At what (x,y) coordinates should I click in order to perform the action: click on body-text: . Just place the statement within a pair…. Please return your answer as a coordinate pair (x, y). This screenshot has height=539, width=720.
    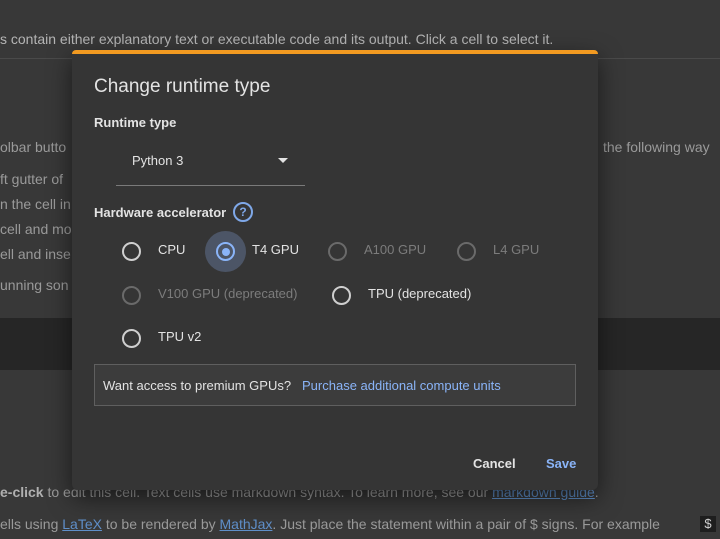
    Looking at the image, I should click on (466, 524).